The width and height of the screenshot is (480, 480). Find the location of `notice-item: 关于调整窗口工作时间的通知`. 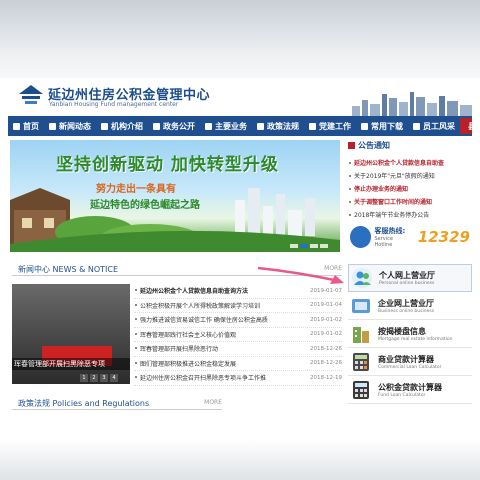

notice-item: 关于调整窗口工作时间的通知 is located at coordinates (409, 202).